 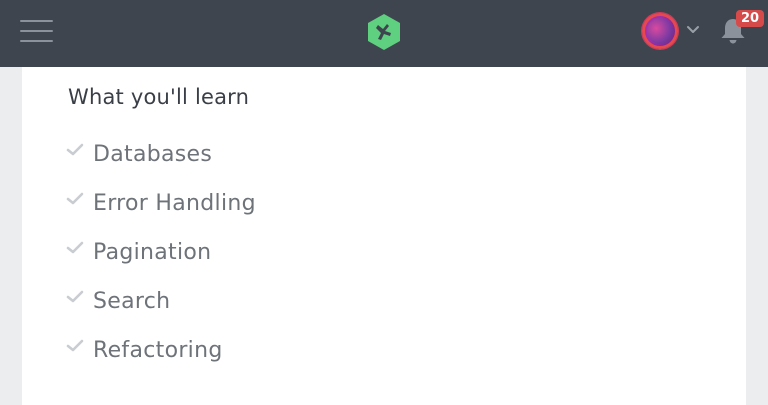 I want to click on user-menu, so click(x=672, y=32).